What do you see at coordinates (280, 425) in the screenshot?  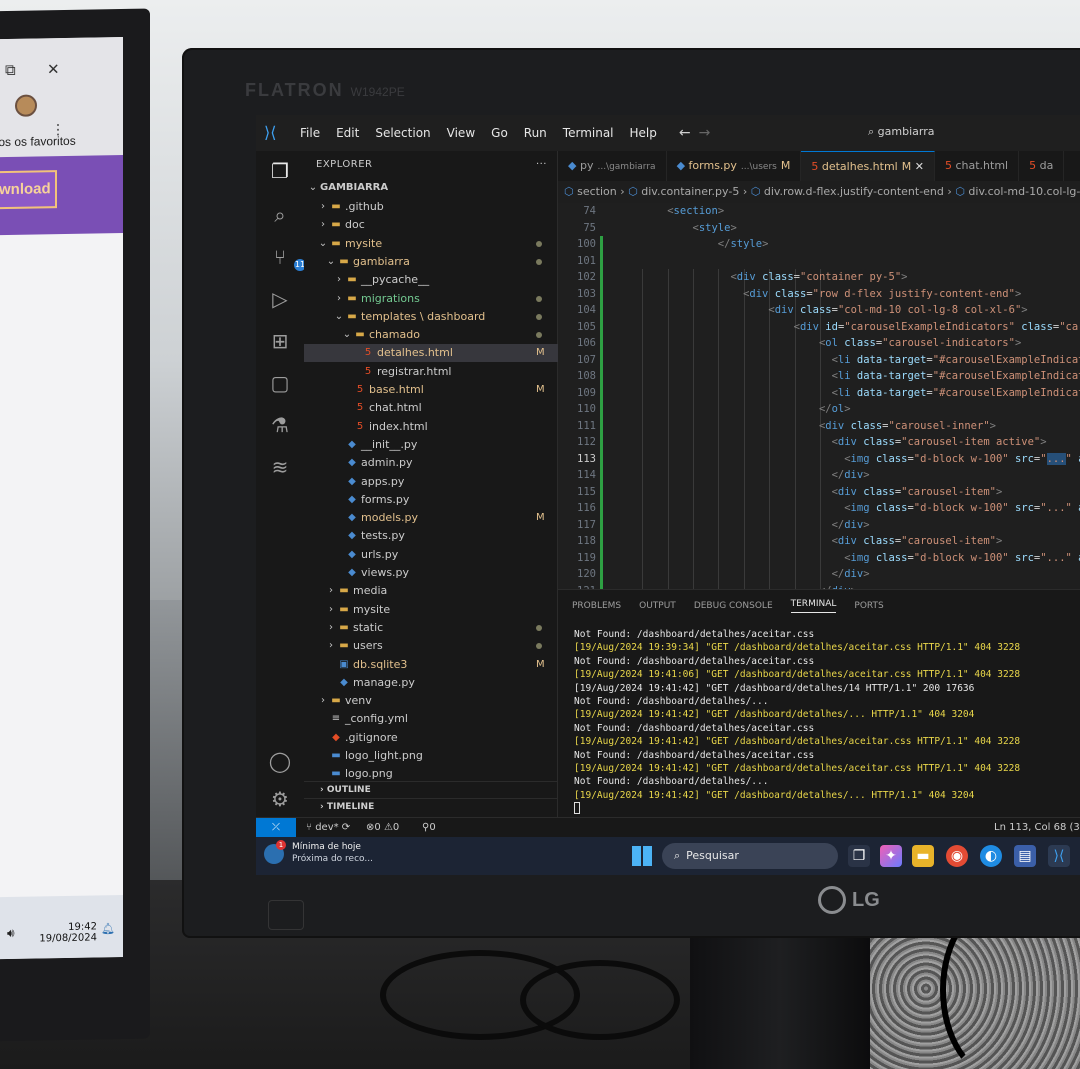 I see `testing-icon: ⚗` at bounding box center [280, 425].